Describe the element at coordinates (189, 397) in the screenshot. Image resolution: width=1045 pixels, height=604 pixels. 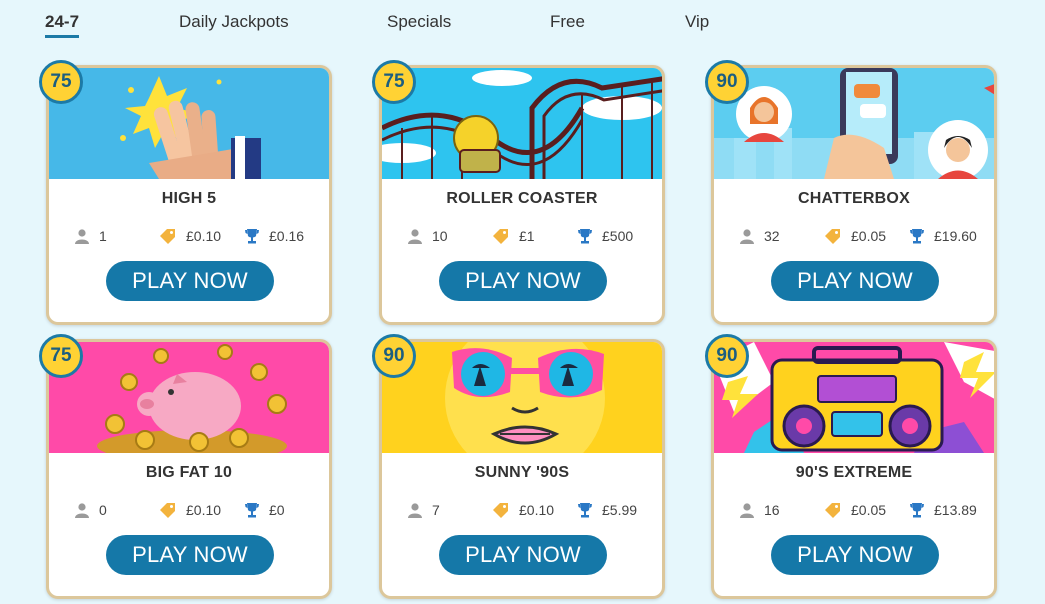
I see `big-fat-10-artwork` at that location.